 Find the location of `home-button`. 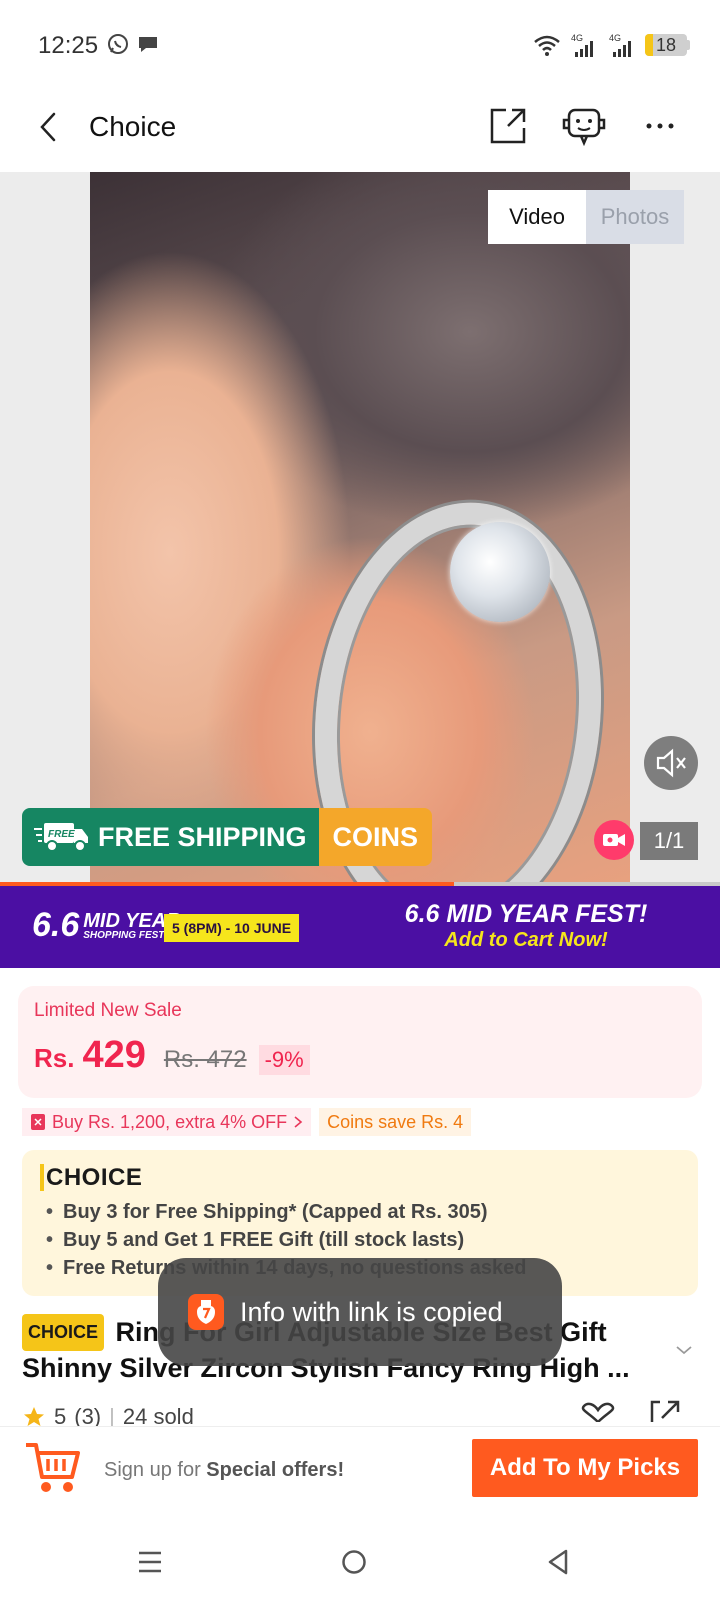

home-button is located at coordinates (354, 1562).